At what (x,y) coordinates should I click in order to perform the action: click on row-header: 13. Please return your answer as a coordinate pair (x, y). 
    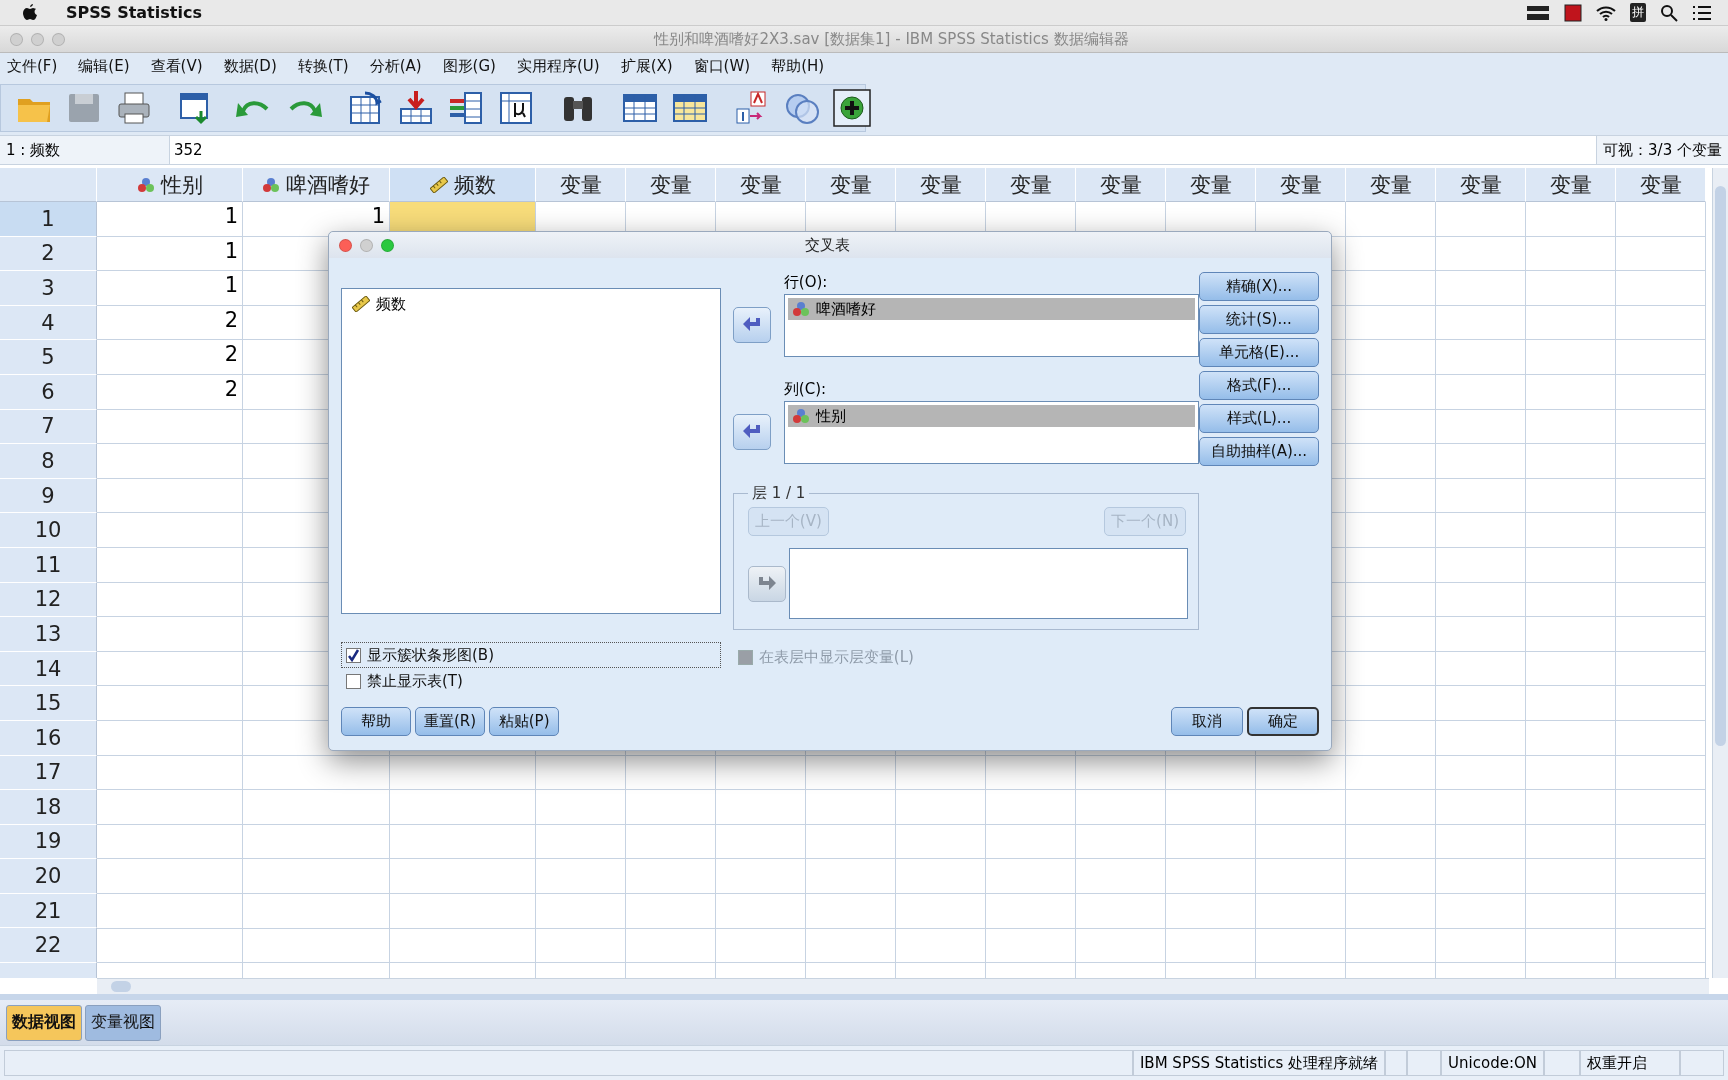
    Looking at the image, I should click on (48, 634).